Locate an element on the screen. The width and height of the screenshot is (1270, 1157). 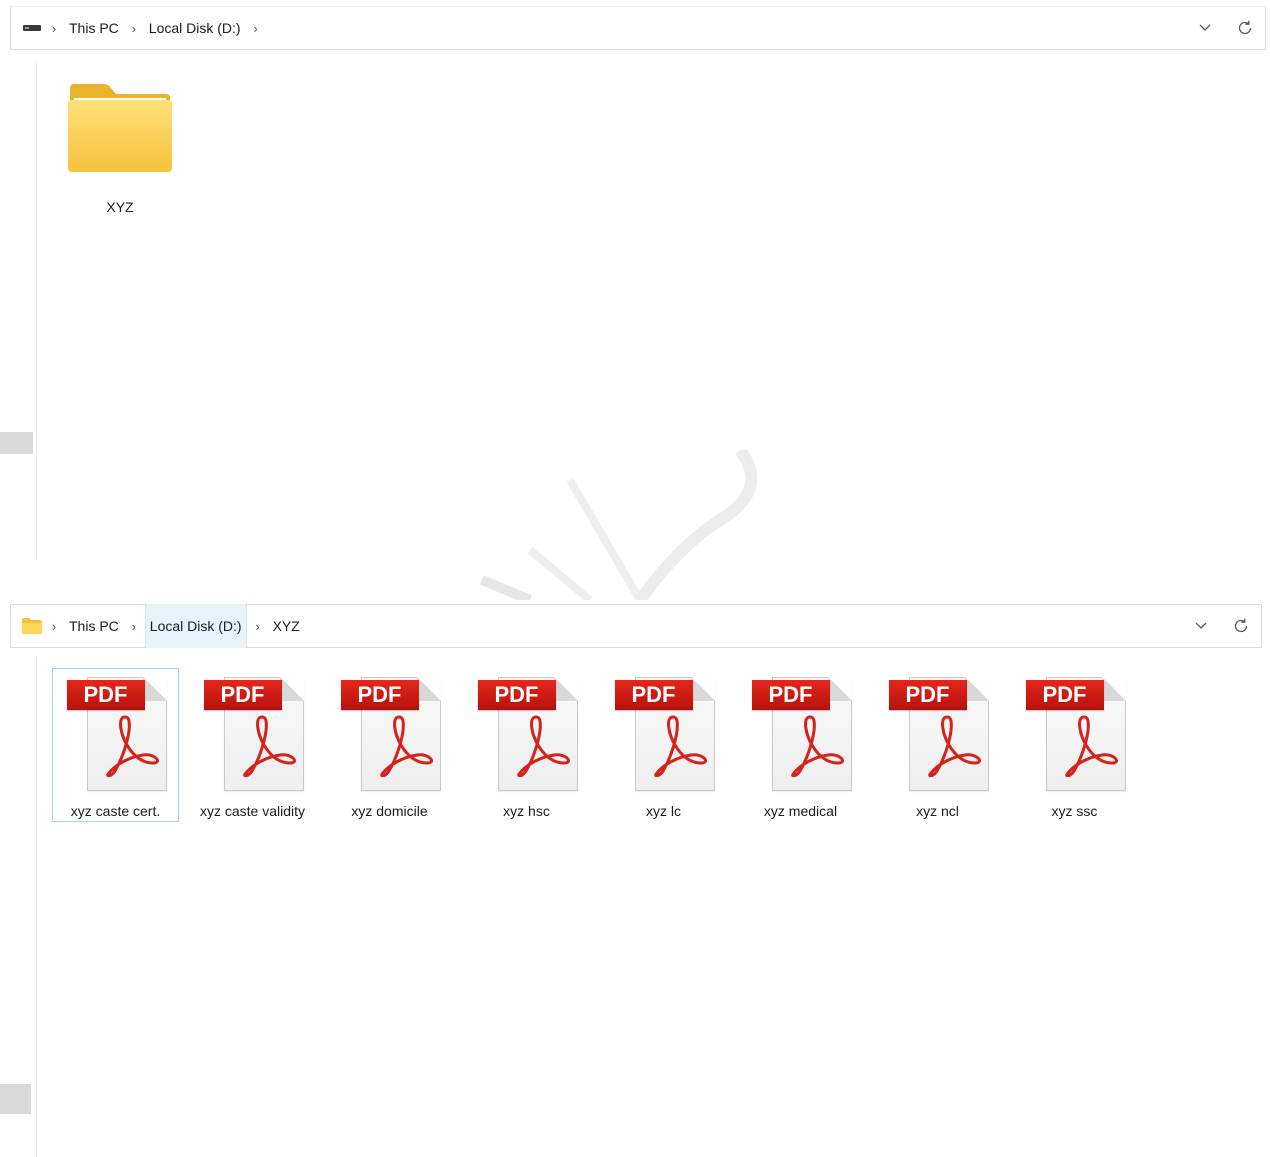
file-label: xyz ssc is located at coordinates (1074, 811).